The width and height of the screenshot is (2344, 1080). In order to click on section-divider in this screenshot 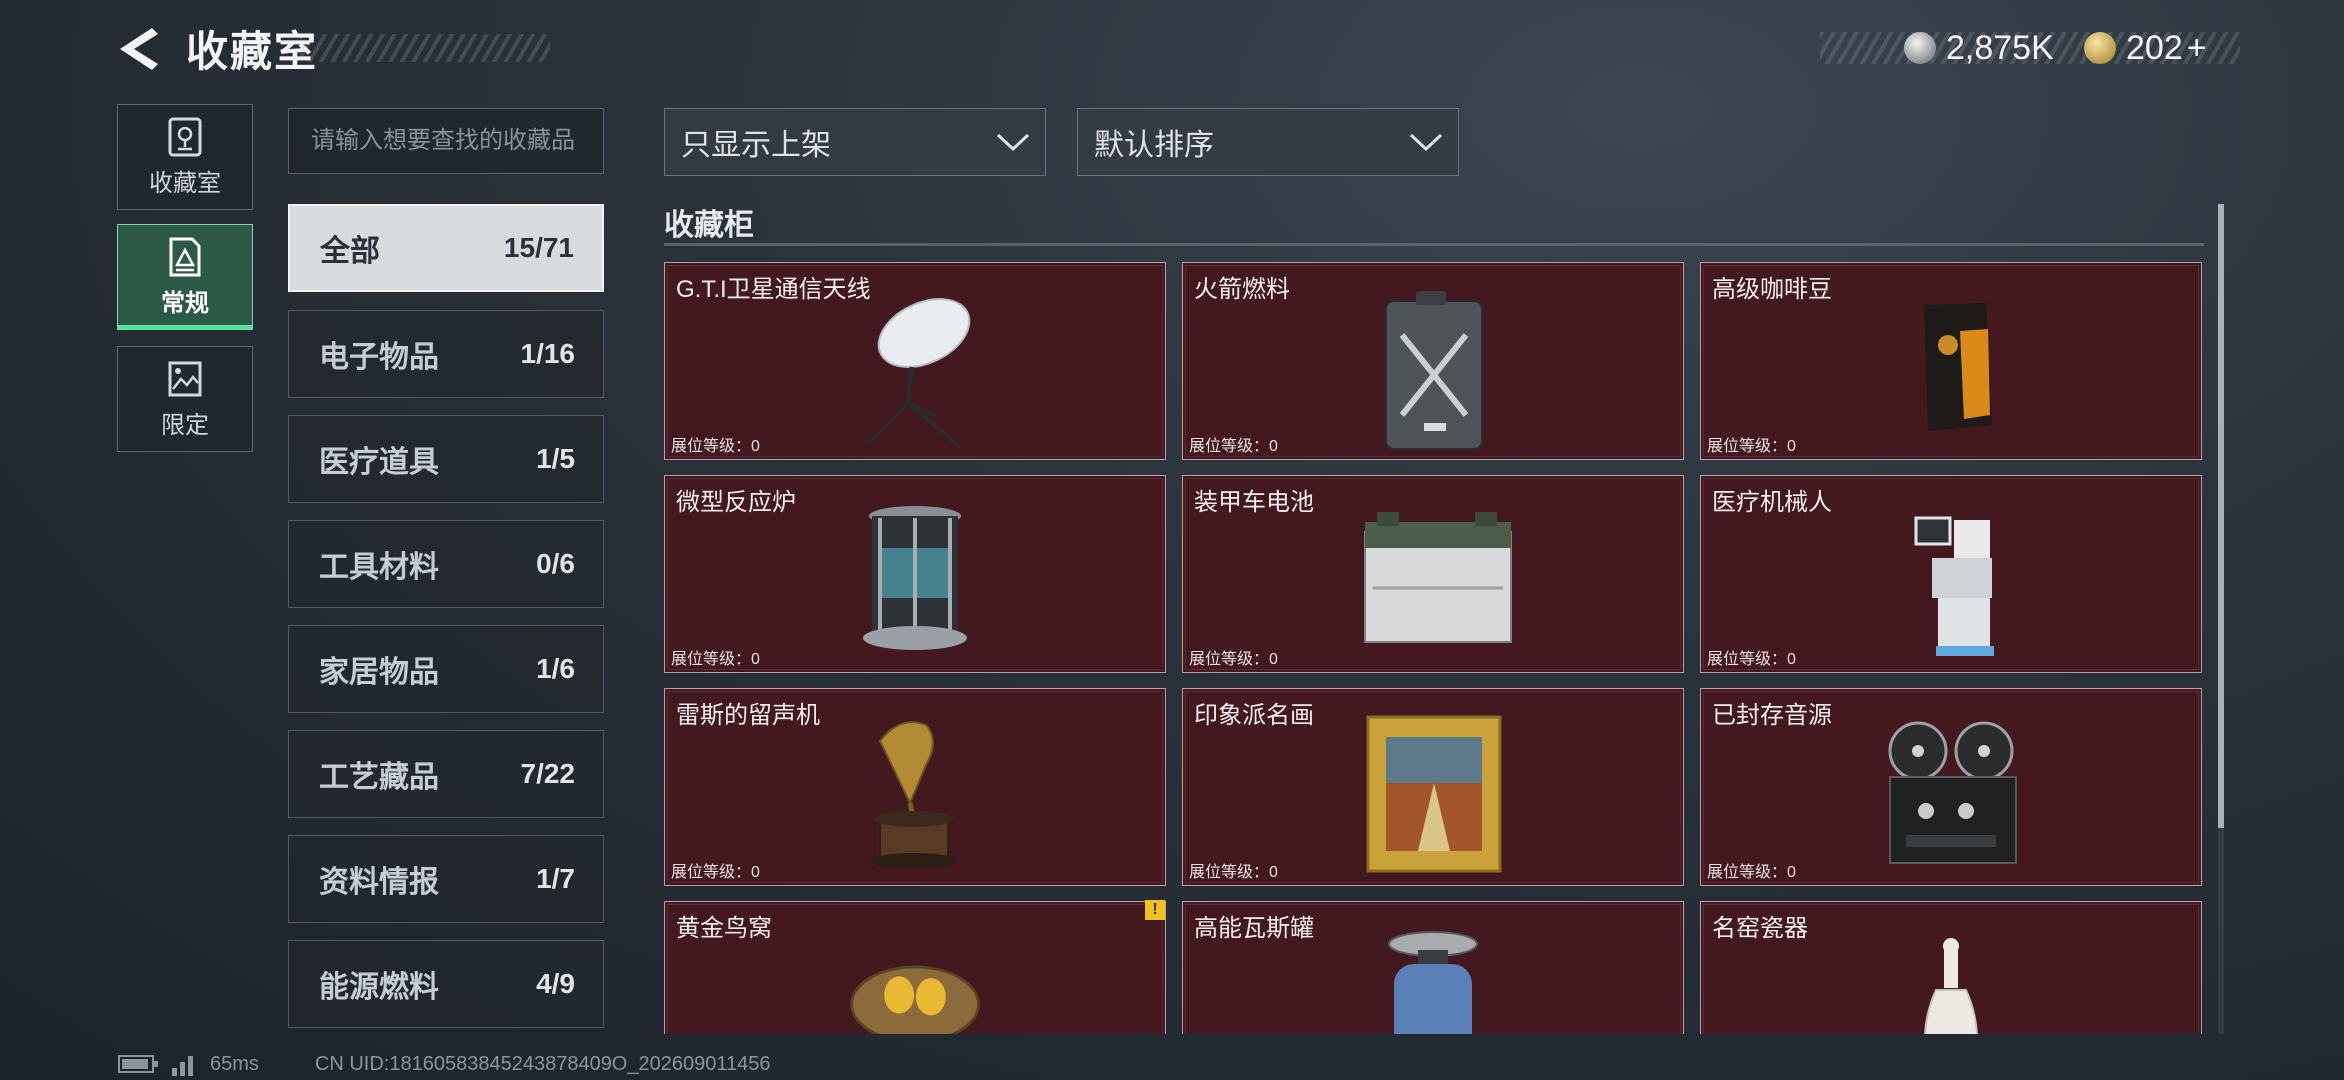, I will do `click(1434, 244)`.